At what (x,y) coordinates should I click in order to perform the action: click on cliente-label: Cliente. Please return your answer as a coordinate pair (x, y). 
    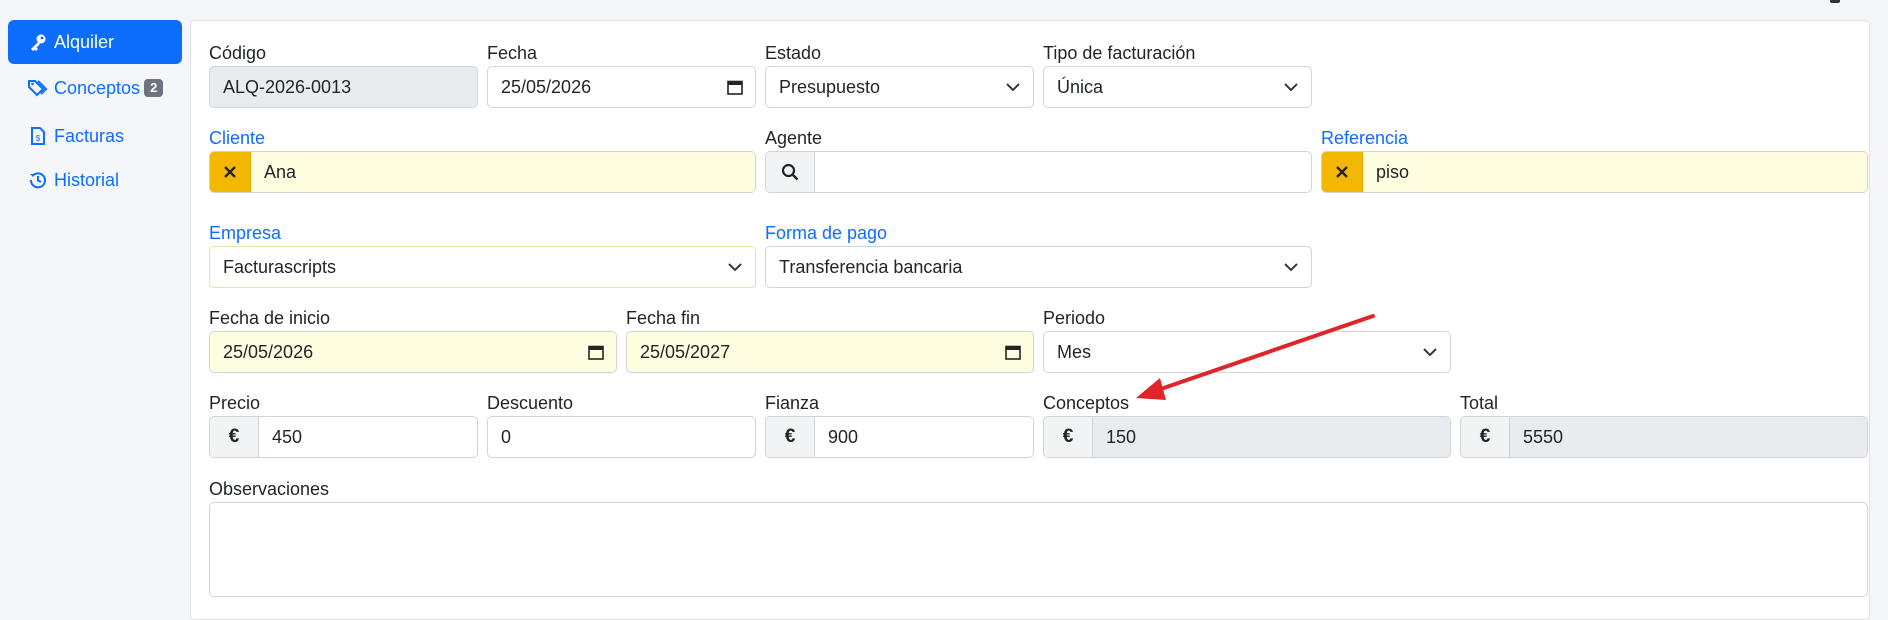
    Looking at the image, I should click on (237, 138).